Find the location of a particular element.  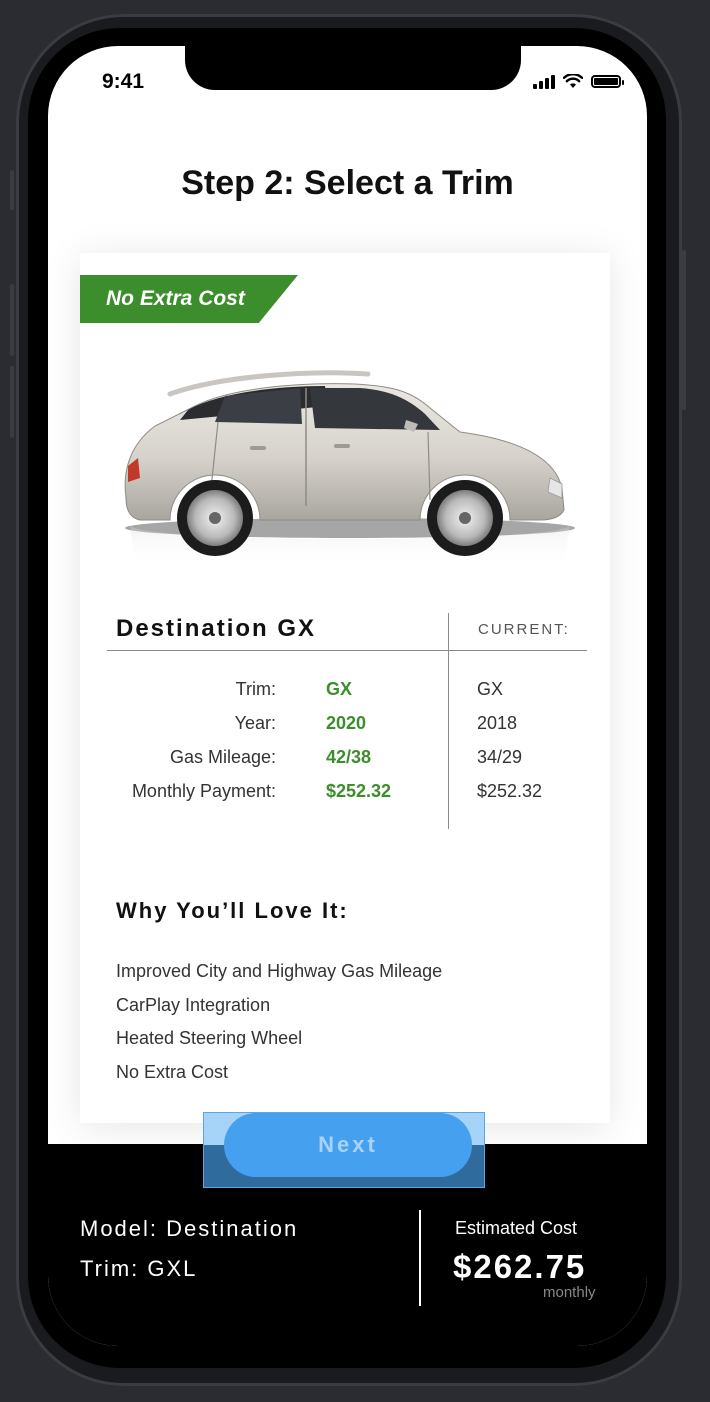

love-item: No Extra Cost is located at coordinates (172, 1072).